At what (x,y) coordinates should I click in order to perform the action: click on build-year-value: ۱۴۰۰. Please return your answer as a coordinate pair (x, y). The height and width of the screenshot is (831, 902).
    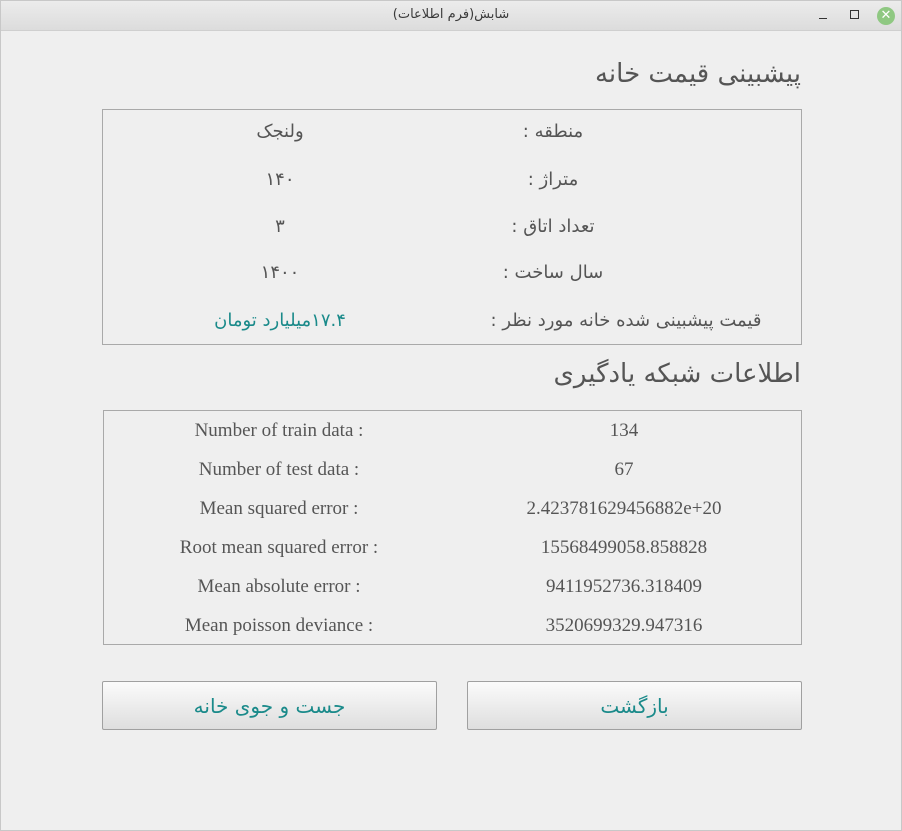
    Looking at the image, I should click on (280, 272).